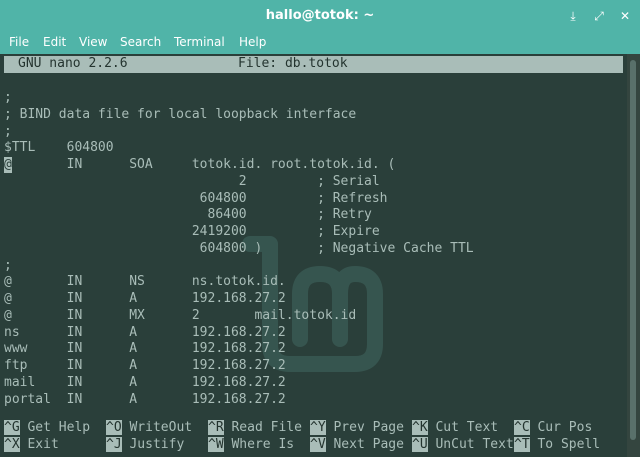 This screenshot has height=457, width=640. Describe the element at coordinates (199, 42) in the screenshot. I see `menu-terminal: Terminal` at that location.